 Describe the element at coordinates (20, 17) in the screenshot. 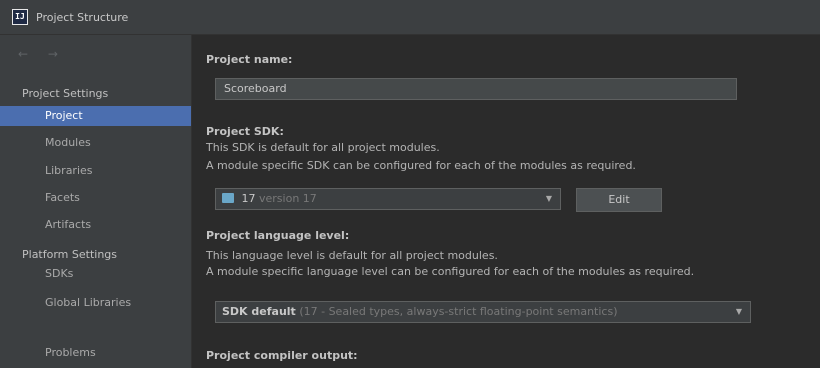

I see `intellij-app-icon: IJ` at that location.